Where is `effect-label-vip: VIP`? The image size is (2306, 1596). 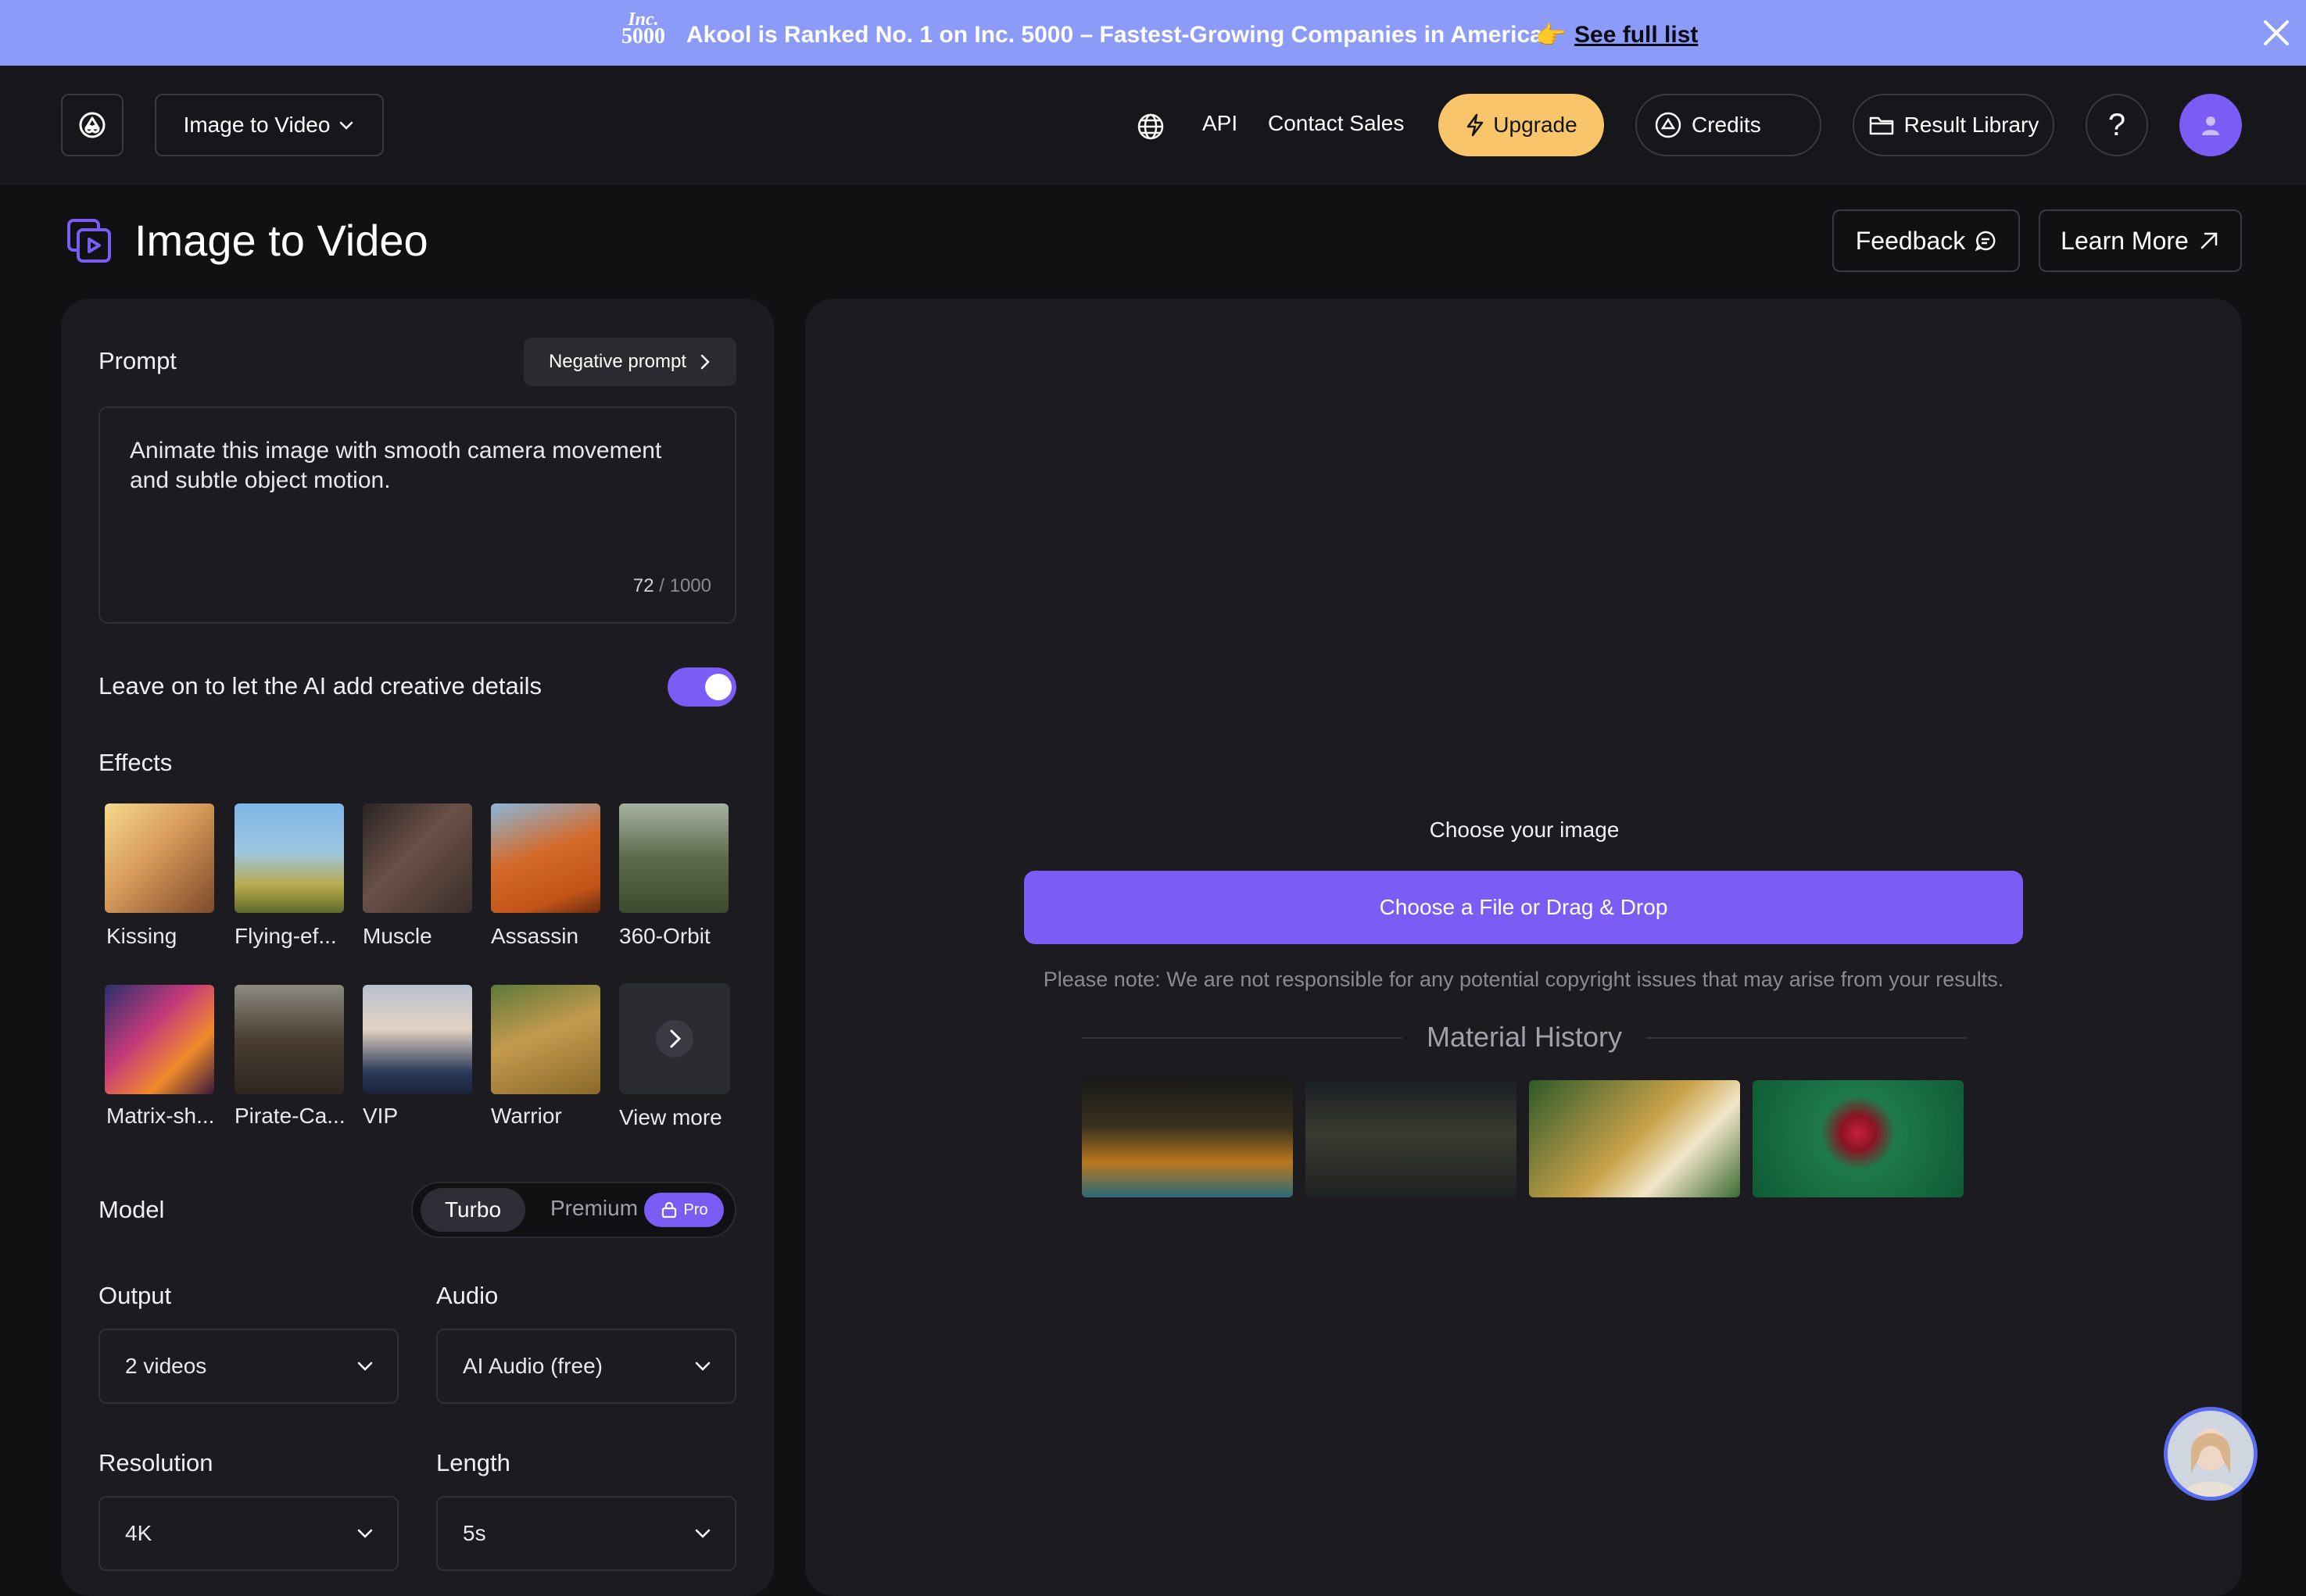 effect-label-vip: VIP is located at coordinates (380, 1116).